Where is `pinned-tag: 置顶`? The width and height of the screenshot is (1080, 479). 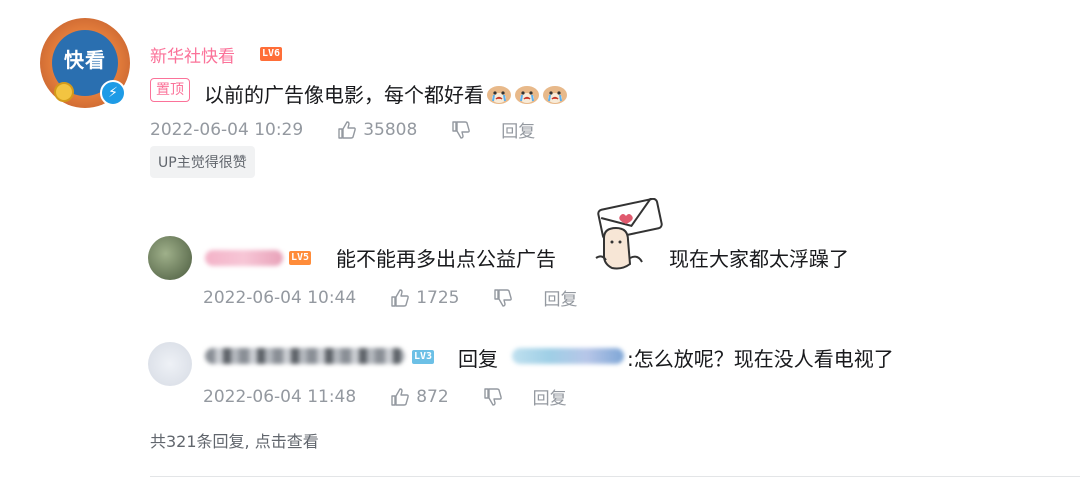
pinned-tag: 置顶 is located at coordinates (170, 90).